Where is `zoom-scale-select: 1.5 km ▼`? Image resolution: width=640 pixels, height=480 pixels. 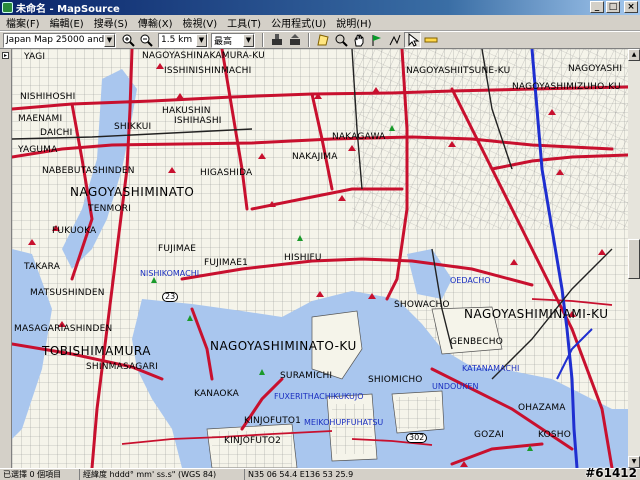 zoom-scale-select: 1.5 km ▼ is located at coordinates (183, 40).